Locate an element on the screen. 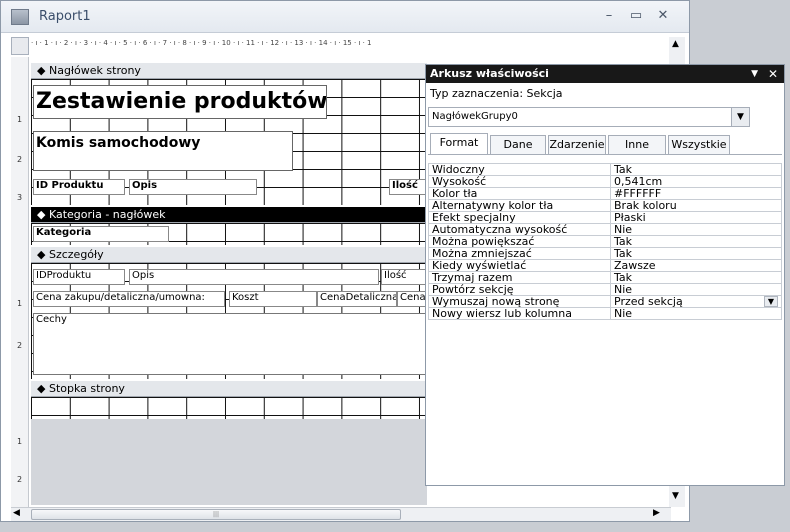 The width and height of the screenshot is (790, 532). property-name: Kolor tła is located at coordinates (519, 193).